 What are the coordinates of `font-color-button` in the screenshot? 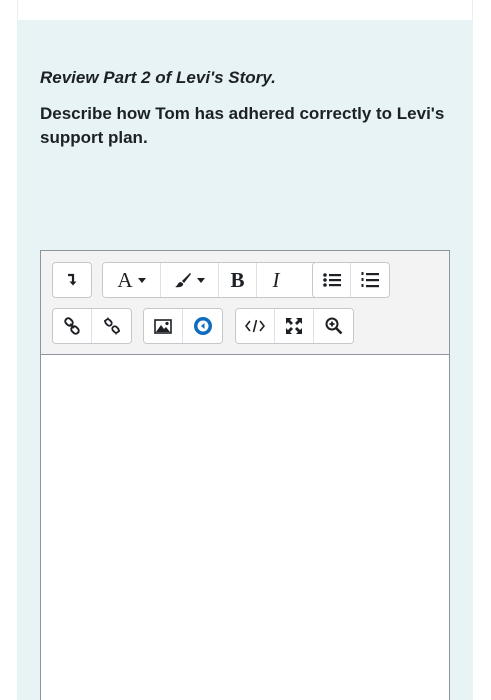 It's located at (190, 280).